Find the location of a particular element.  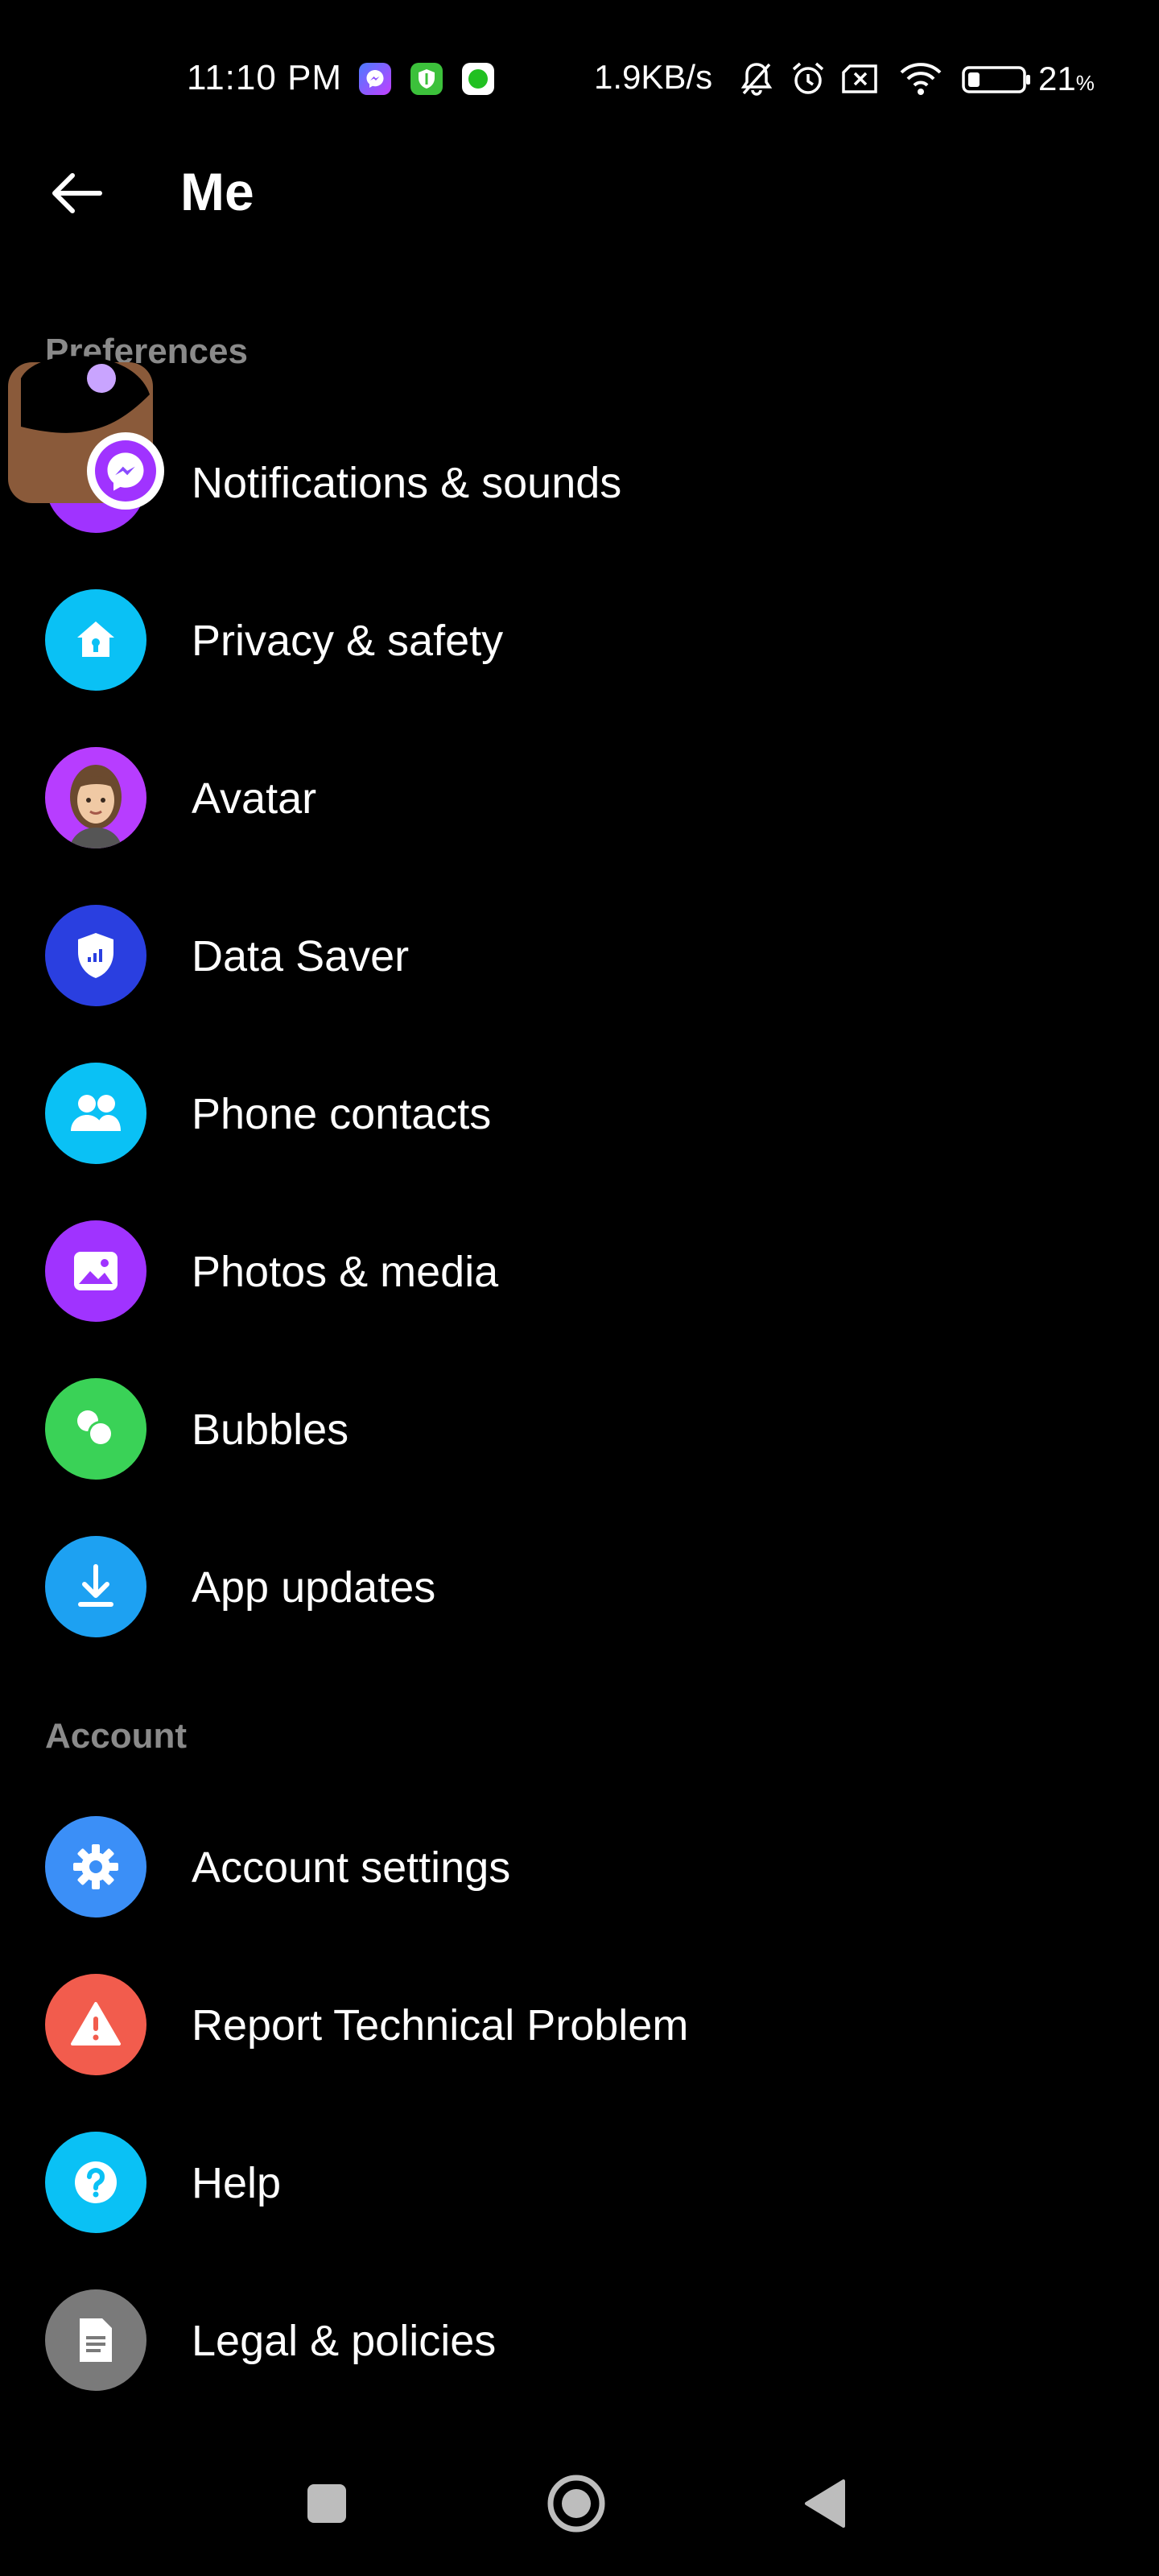

row-phone-contacts: Phone contacts is located at coordinates (579, 1114).